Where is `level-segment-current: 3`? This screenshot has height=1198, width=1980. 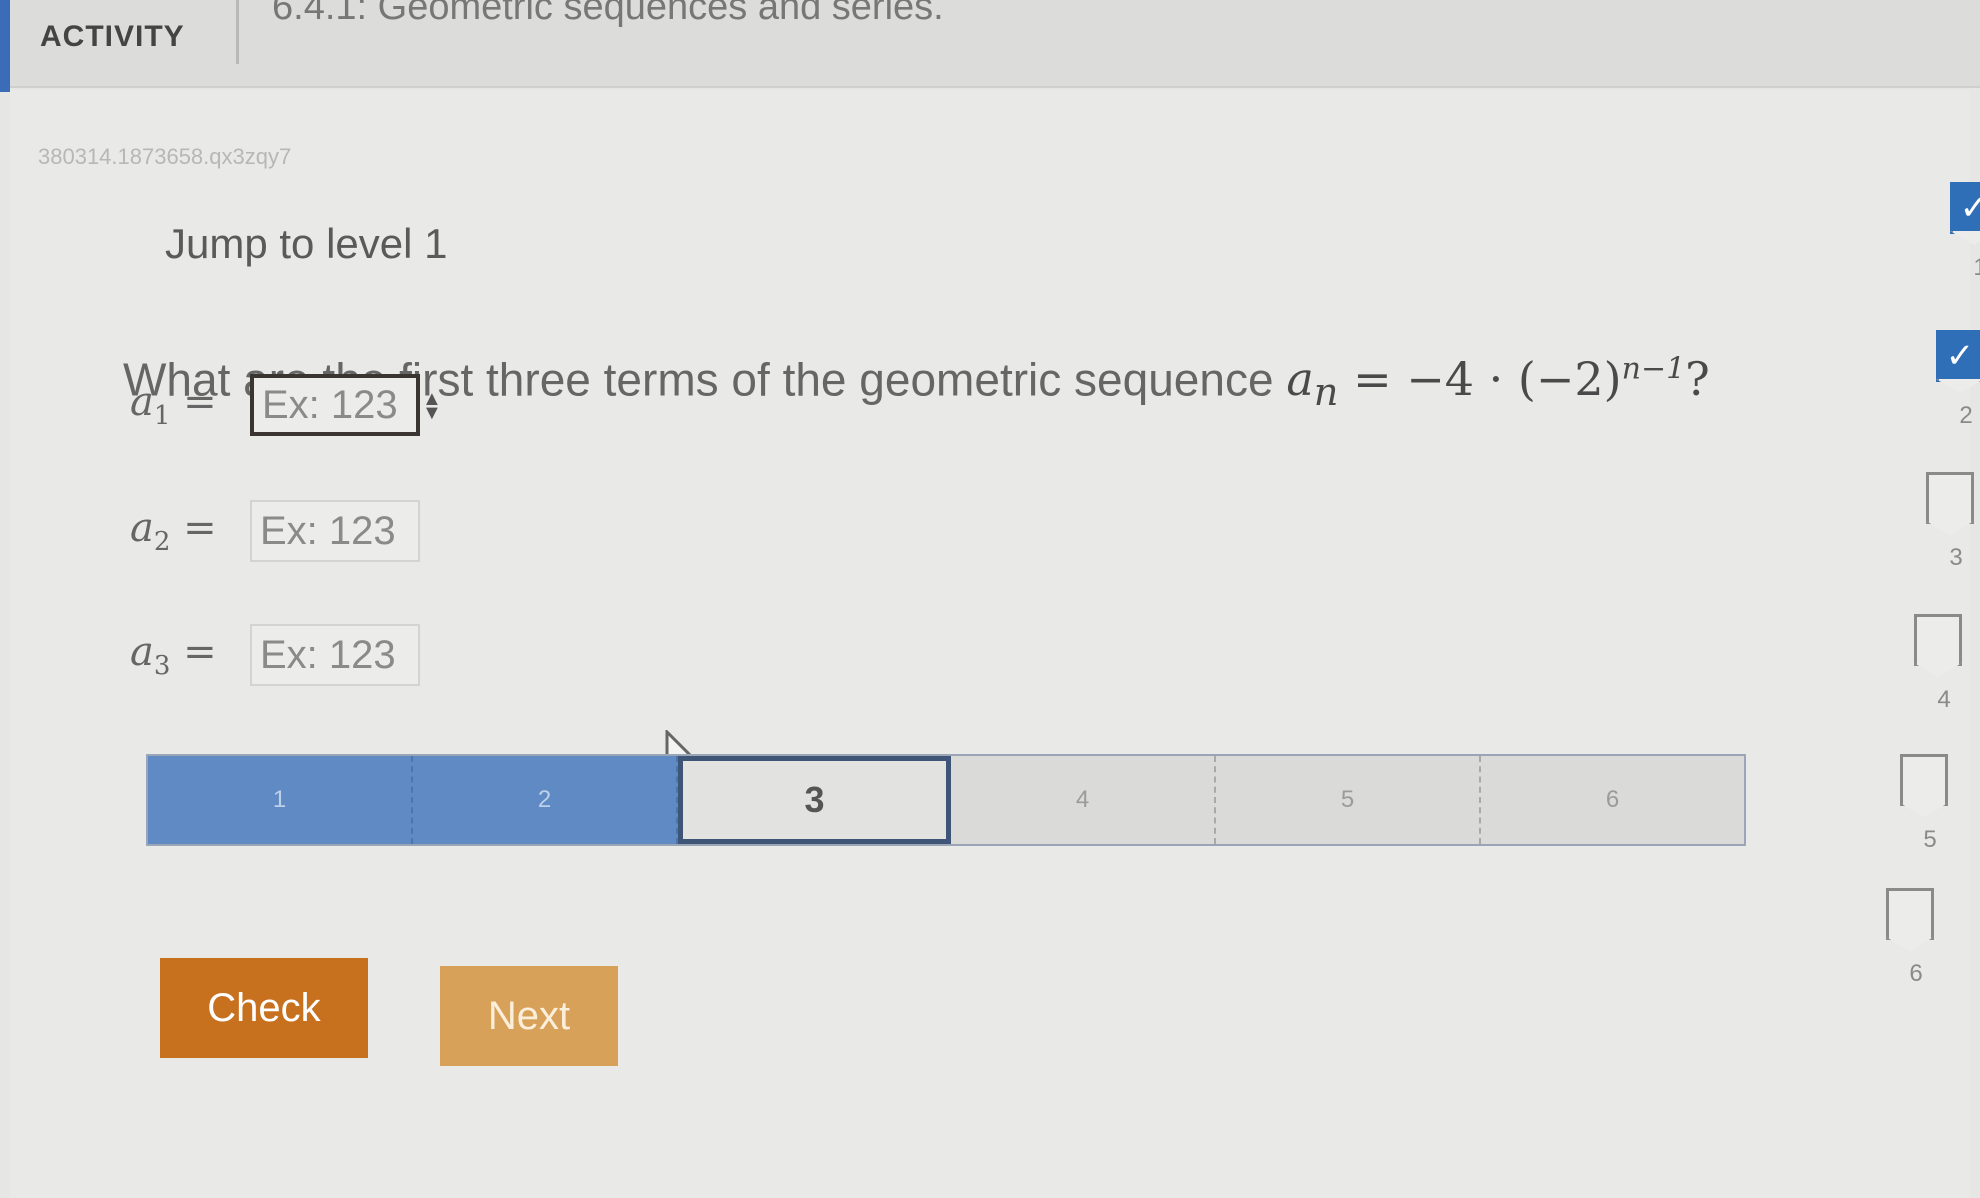 level-segment-current: 3 is located at coordinates (814, 800).